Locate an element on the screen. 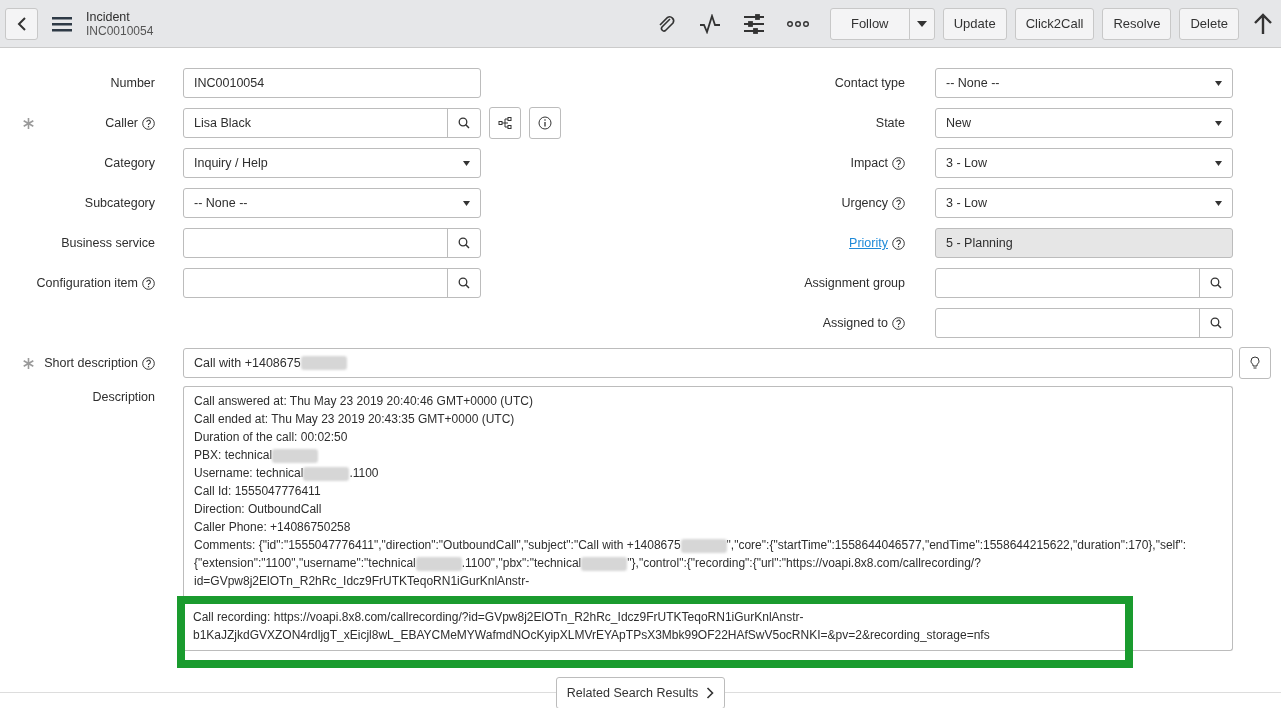 The image size is (1281, 708). info-icon is located at coordinates (545, 123).